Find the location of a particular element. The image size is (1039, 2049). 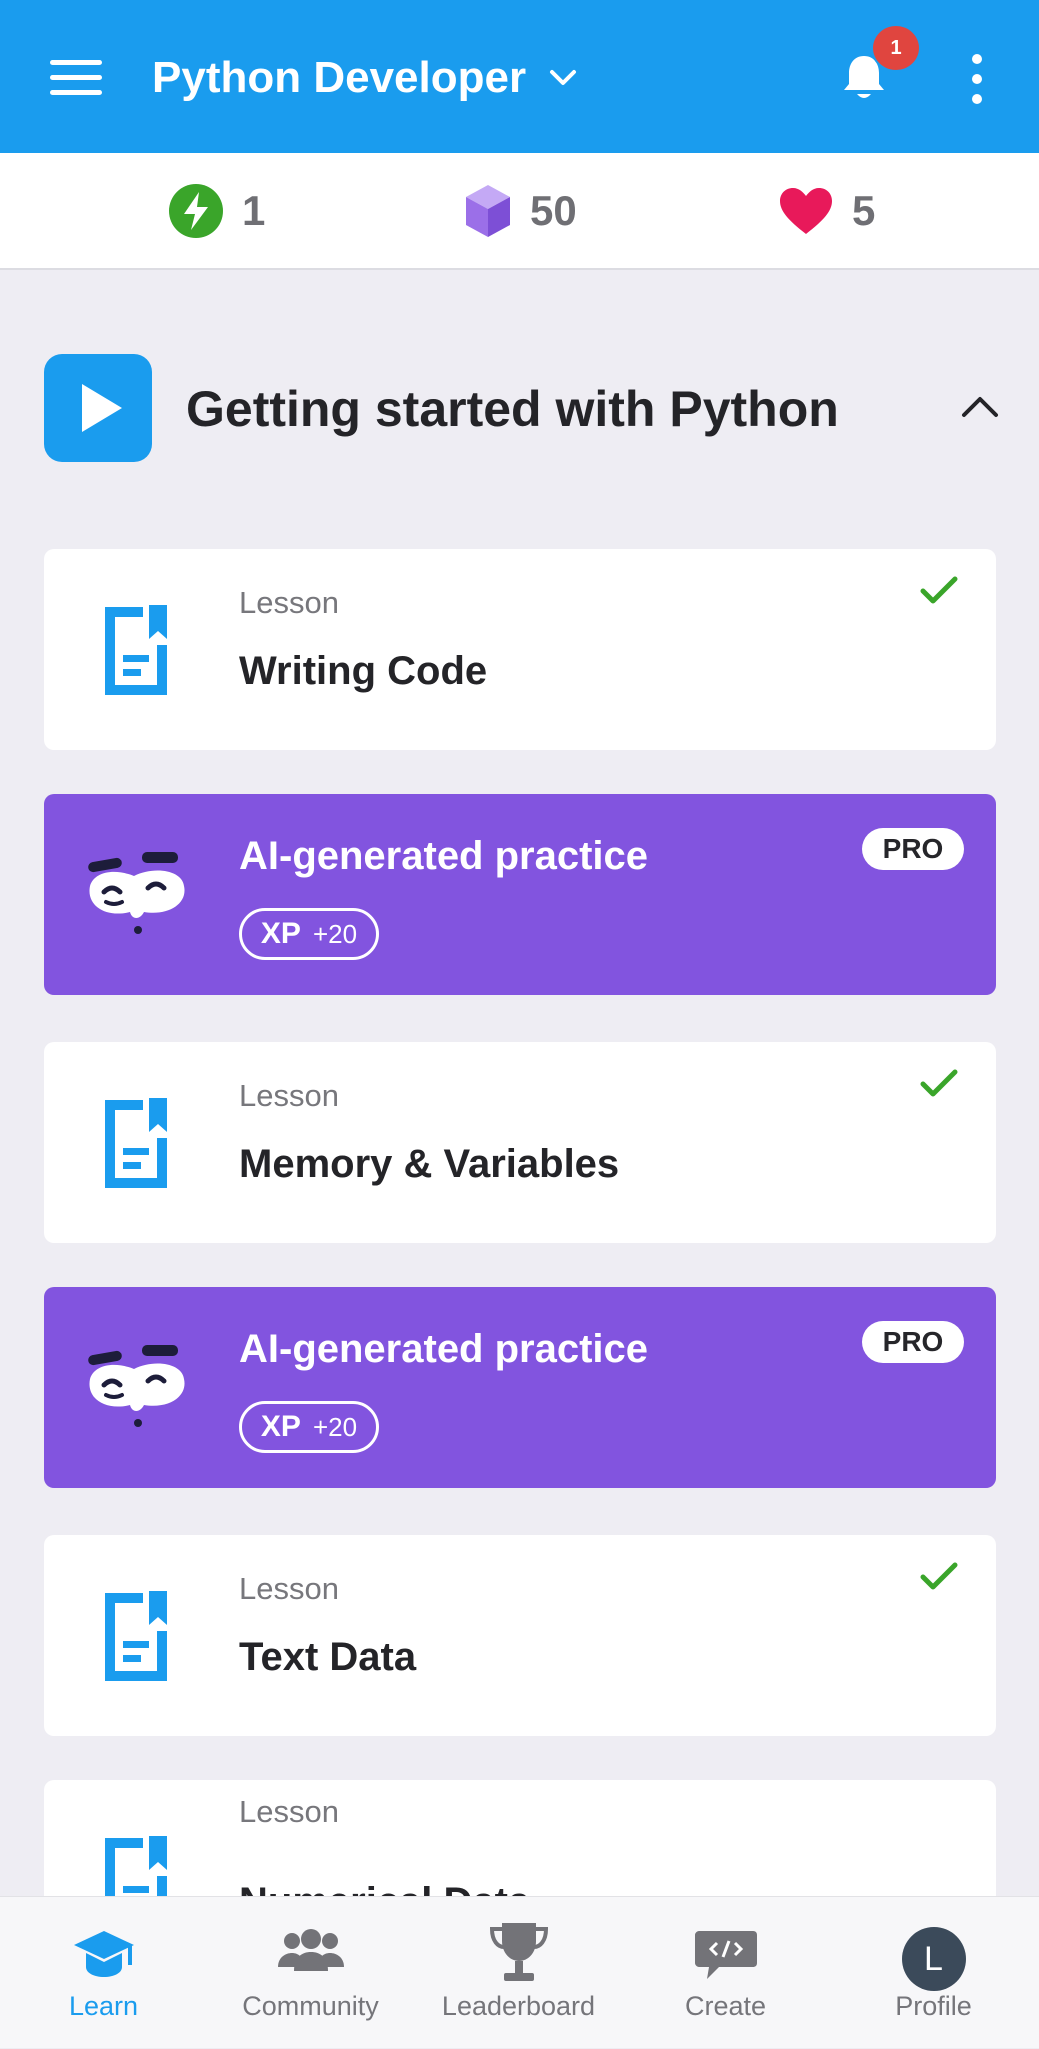

lesson-title: Writing Code is located at coordinates (363, 671).